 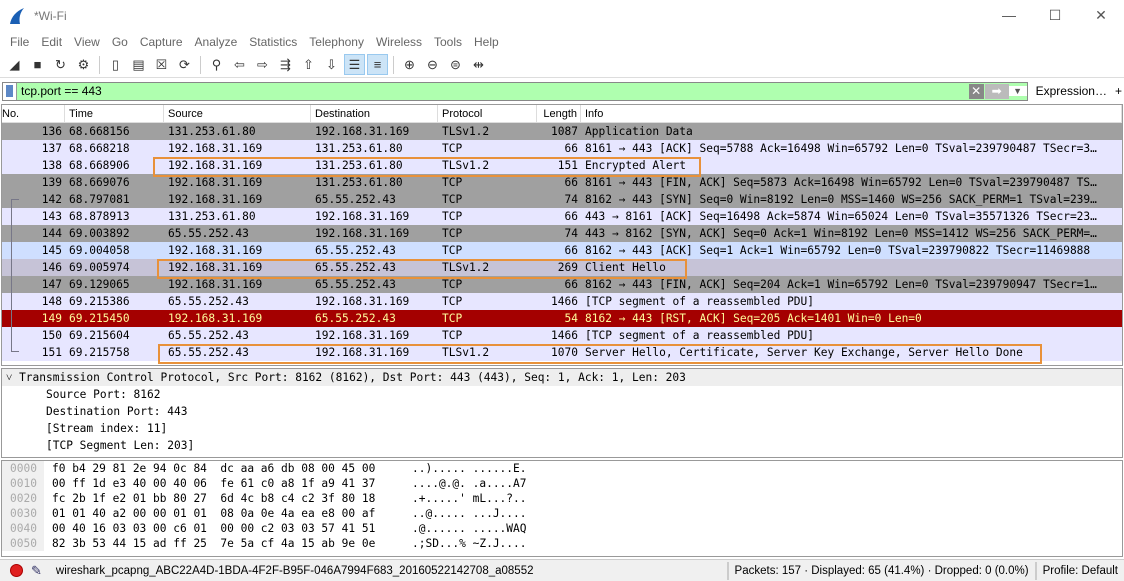 What do you see at coordinates (161, 42) in the screenshot?
I see `menu-capture: Capture` at bounding box center [161, 42].